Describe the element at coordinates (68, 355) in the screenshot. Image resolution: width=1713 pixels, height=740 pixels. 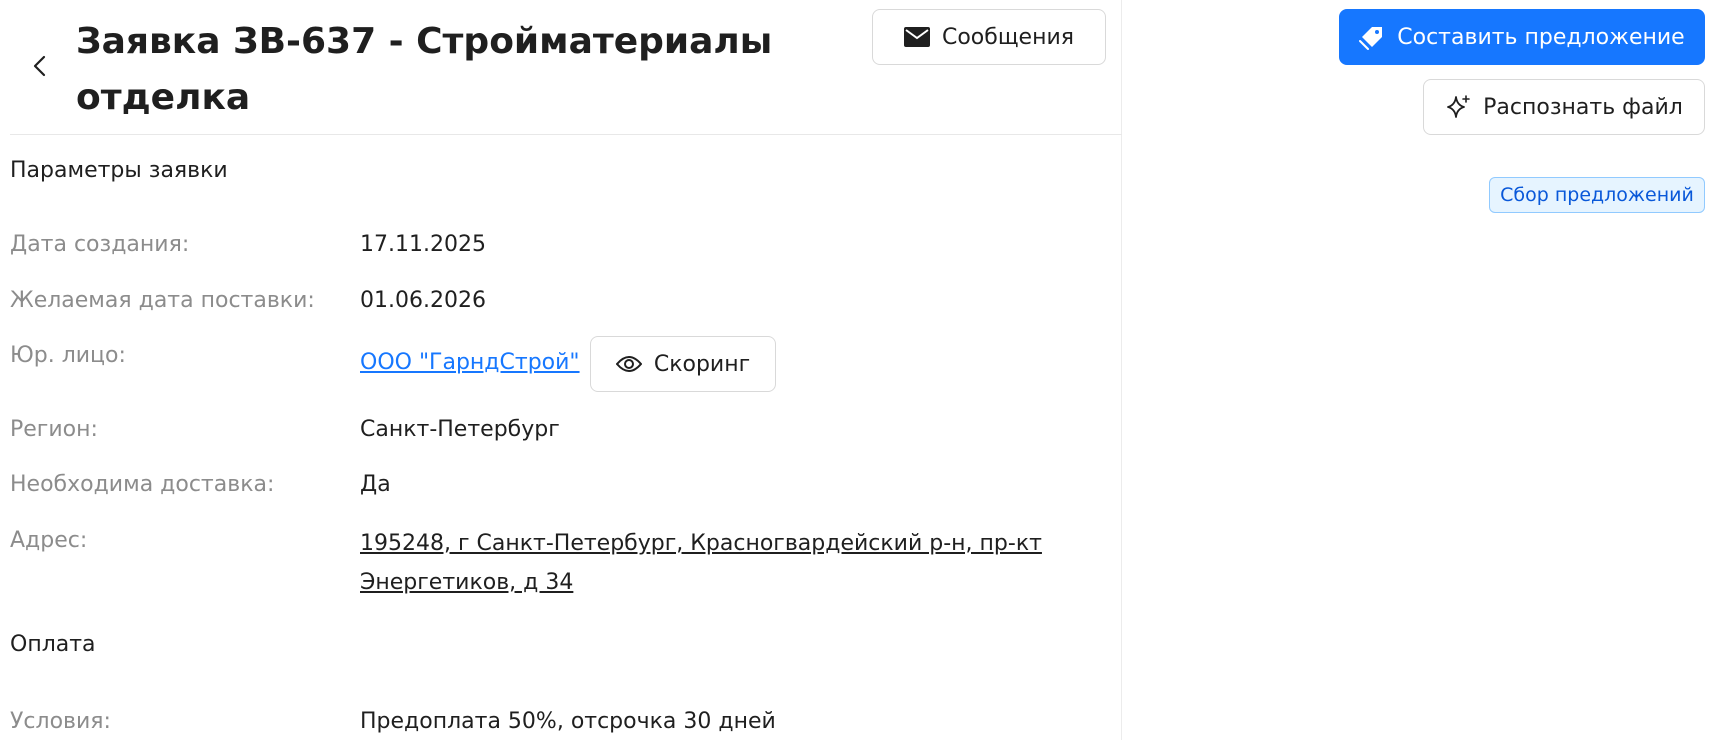
I see `legal-entity-label: Юр. лицо:` at that location.